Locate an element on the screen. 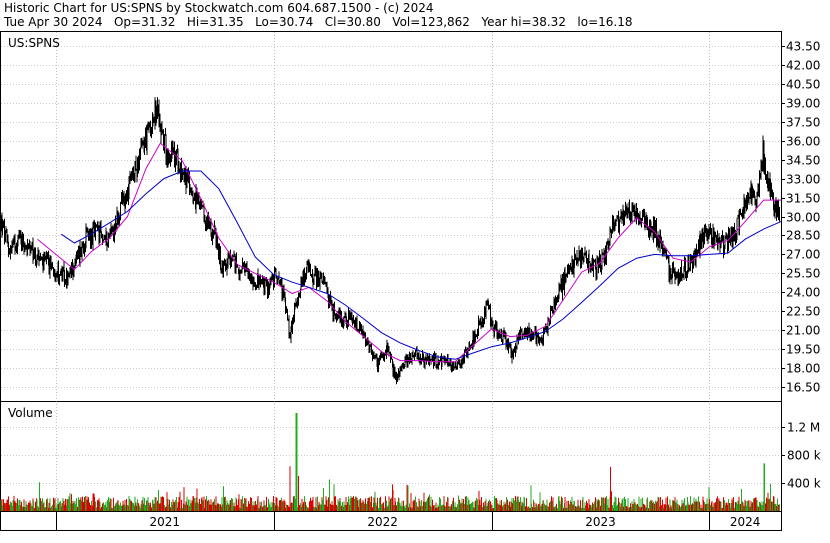  price-tick-label: 43.50 is located at coordinates (803, 47).